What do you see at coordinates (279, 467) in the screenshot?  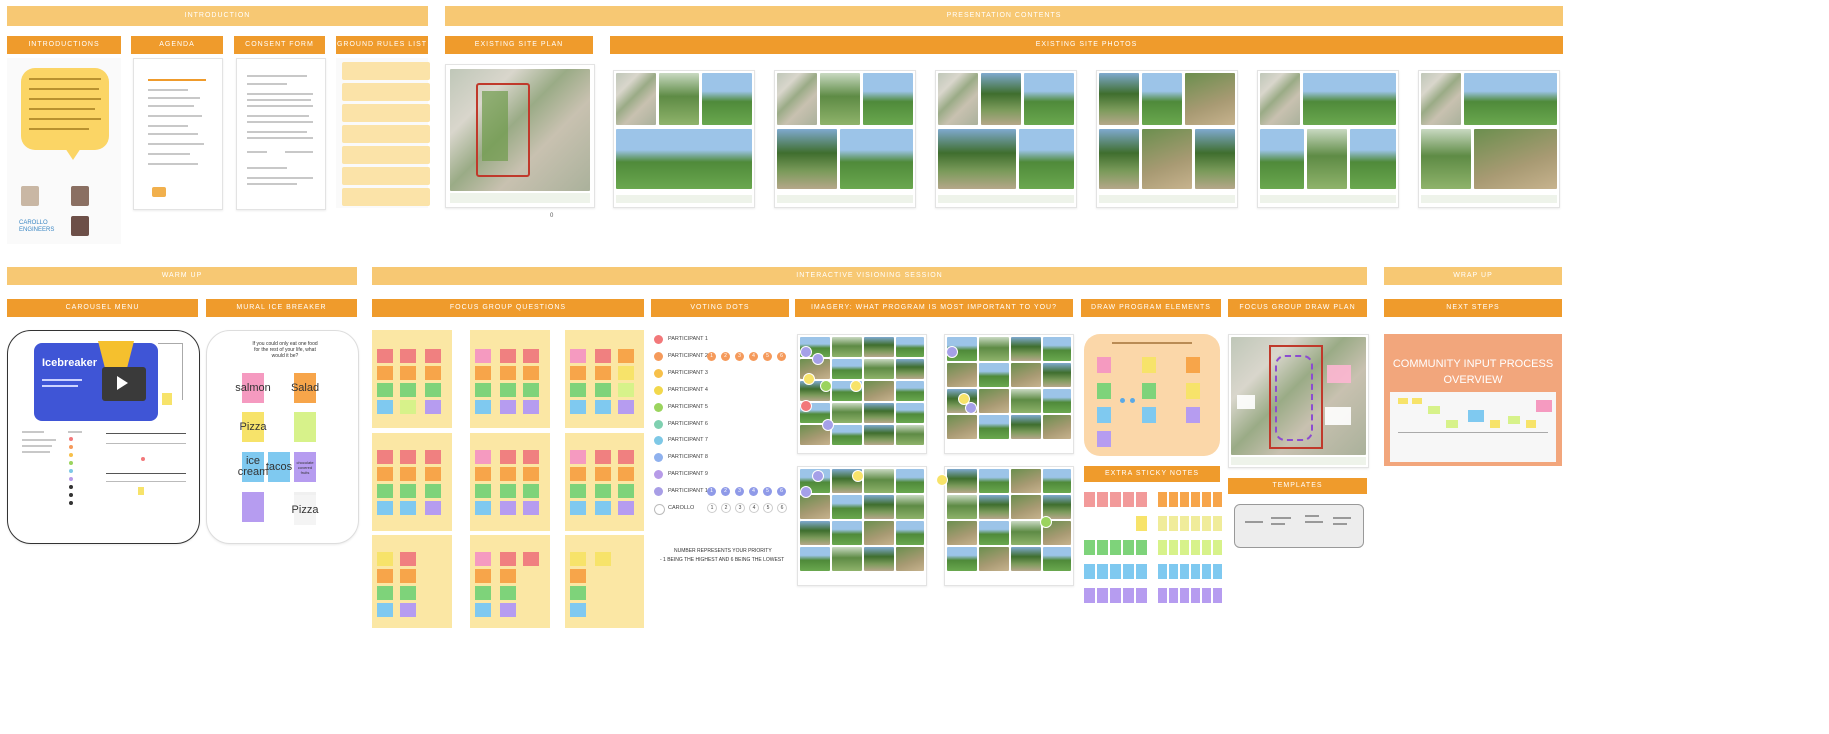 I see `icebreaker-sticky: tacos` at bounding box center [279, 467].